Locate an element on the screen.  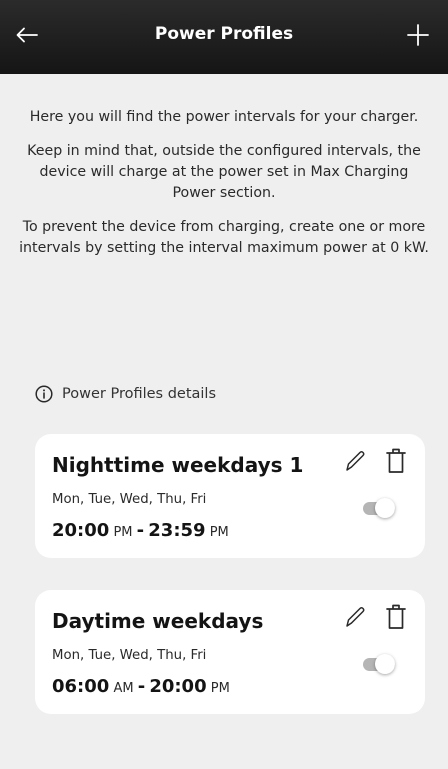
plus-icon is located at coordinates (418, 35).